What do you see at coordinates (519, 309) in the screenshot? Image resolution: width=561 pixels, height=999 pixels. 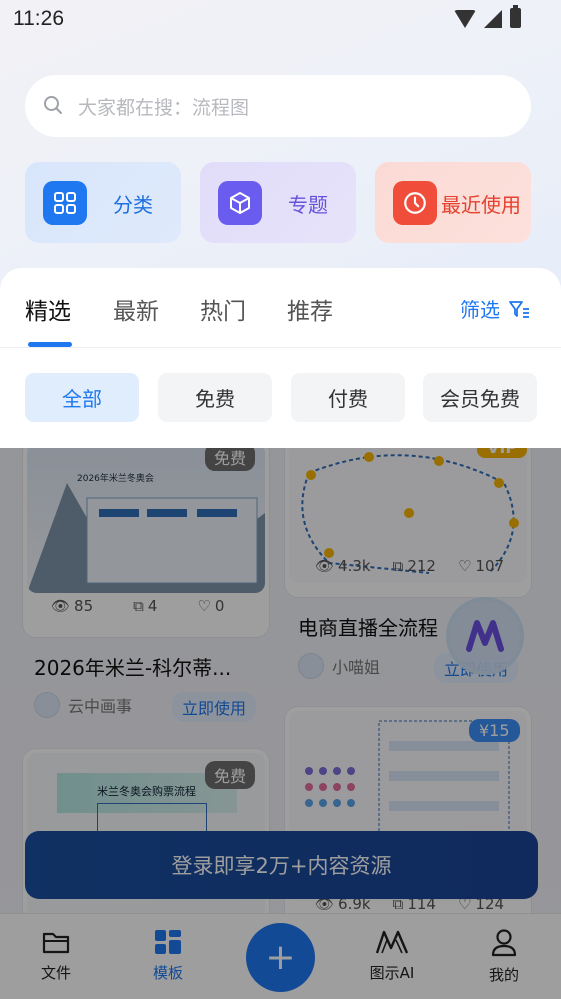 I see `filter-icon` at bounding box center [519, 309].